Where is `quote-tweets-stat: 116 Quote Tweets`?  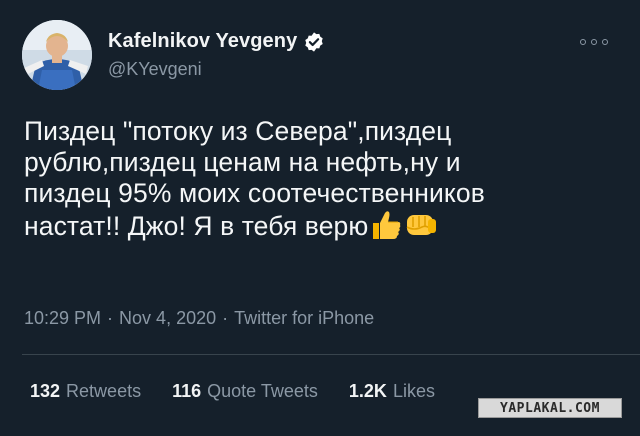 quote-tweets-stat: 116 Quote Tweets is located at coordinates (245, 391).